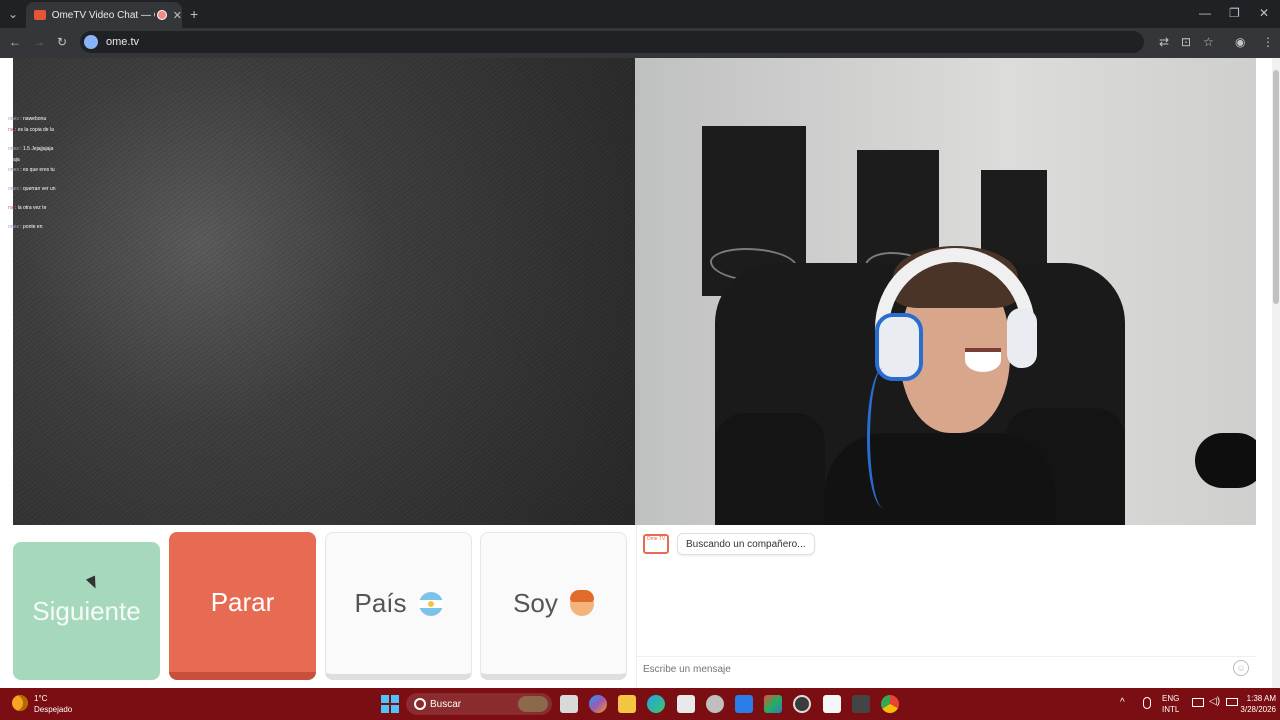 This screenshot has width=1280, height=720. Describe the element at coordinates (41, 698) in the screenshot. I see `weather-temp: 1°C` at that location.